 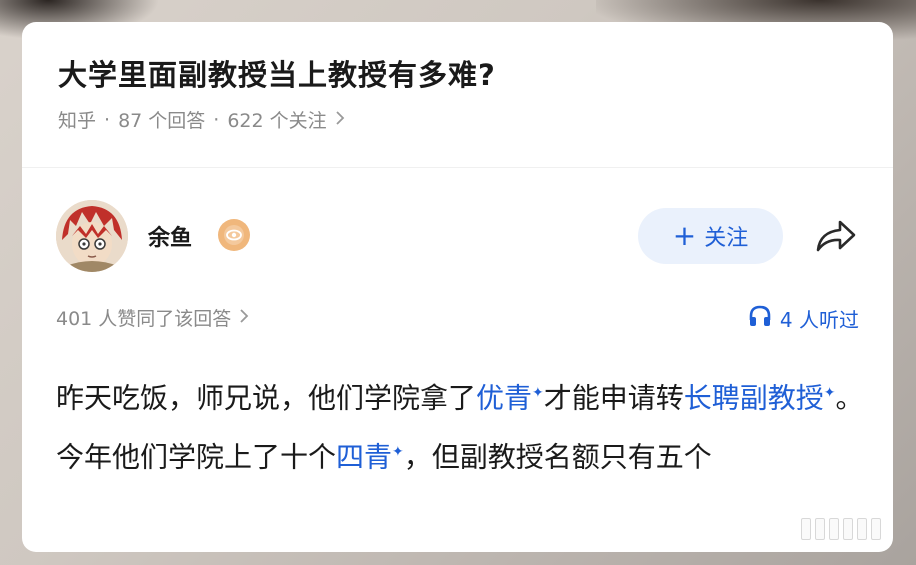 What do you see at coordinates (364, 457) in the screenshot?
I see `link-siqing: 四青` at bounding box center [364, 457].